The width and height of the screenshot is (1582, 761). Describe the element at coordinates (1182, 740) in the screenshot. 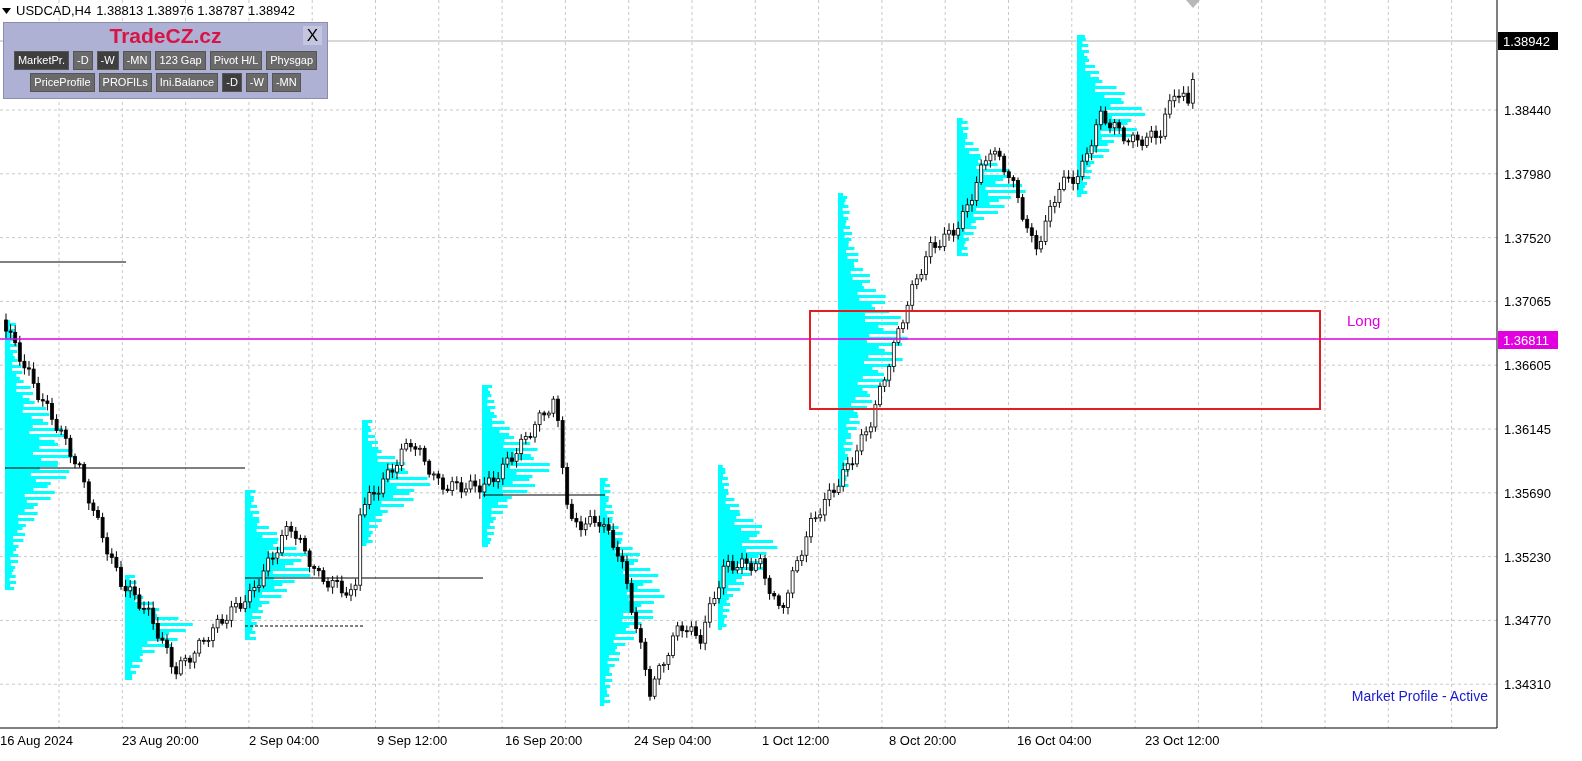

I see `time-label: 23 Oct 12:00` at that location.